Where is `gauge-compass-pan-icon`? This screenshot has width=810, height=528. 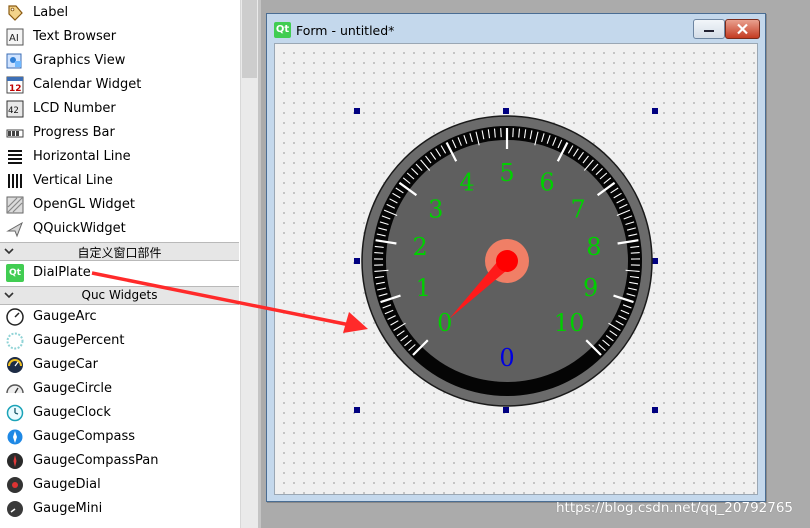 gauge-compass-pan-icon is located at coordinates (15, 461).